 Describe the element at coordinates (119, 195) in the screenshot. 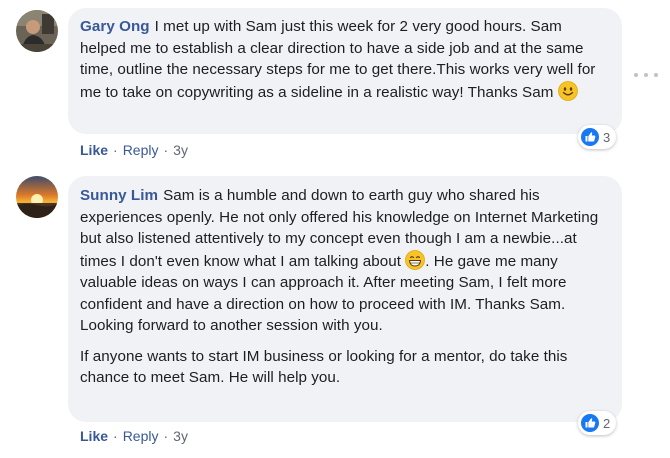

I see `comment-author: Sunny Lim` at that location.